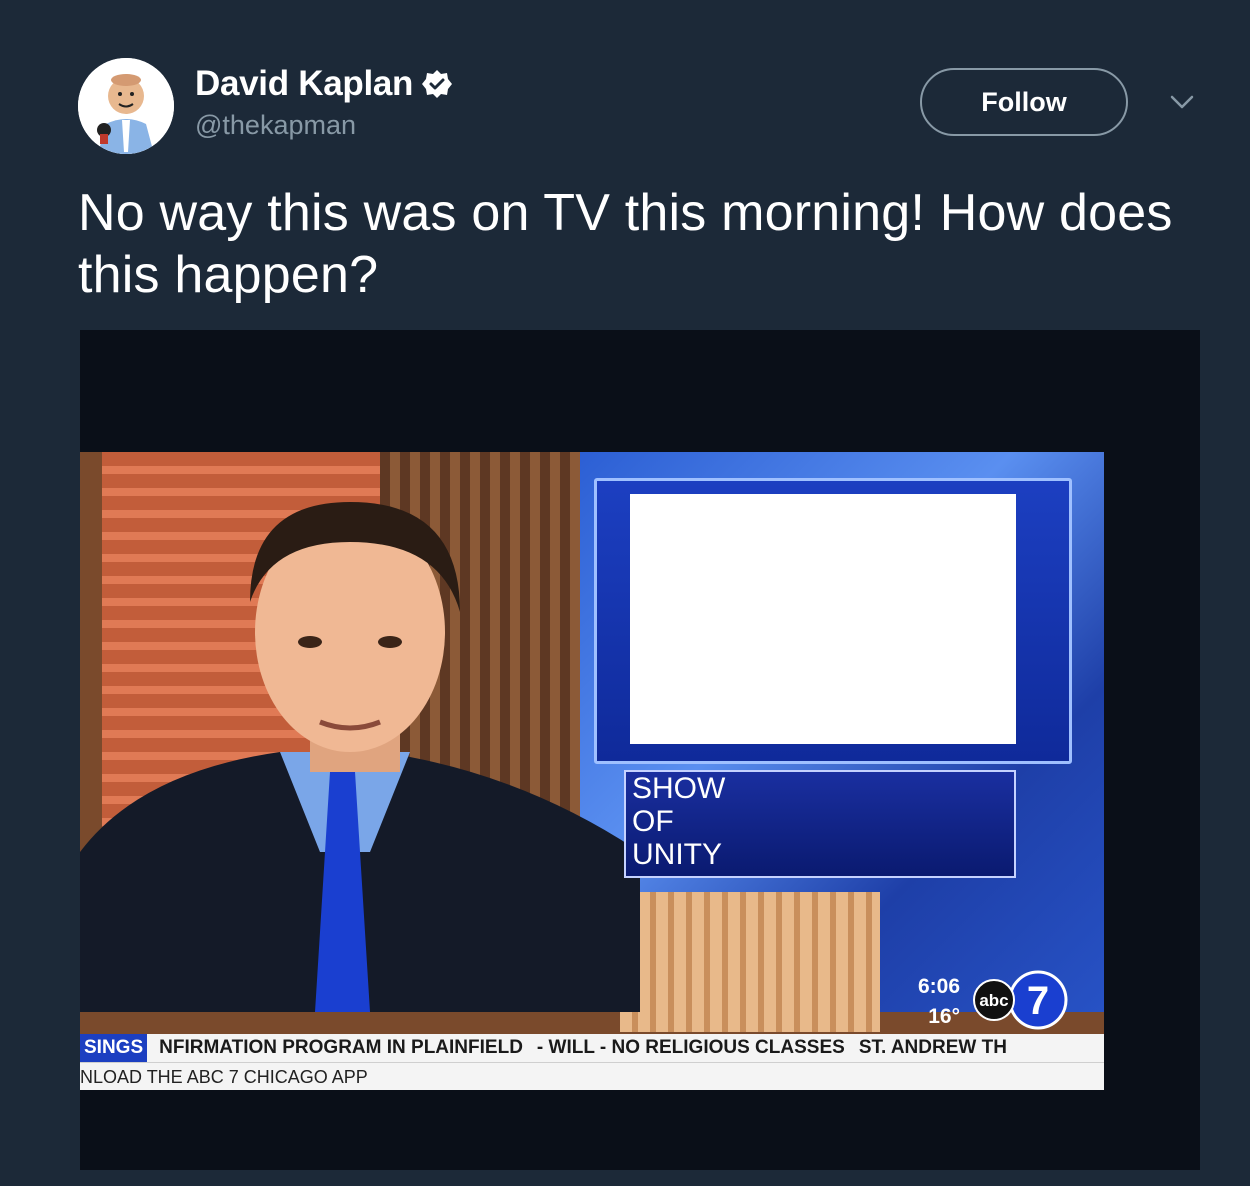 The width and height of the screenshot is (1250, 1186). I want to click on name-row: David Kaplan, so click(324, 84).